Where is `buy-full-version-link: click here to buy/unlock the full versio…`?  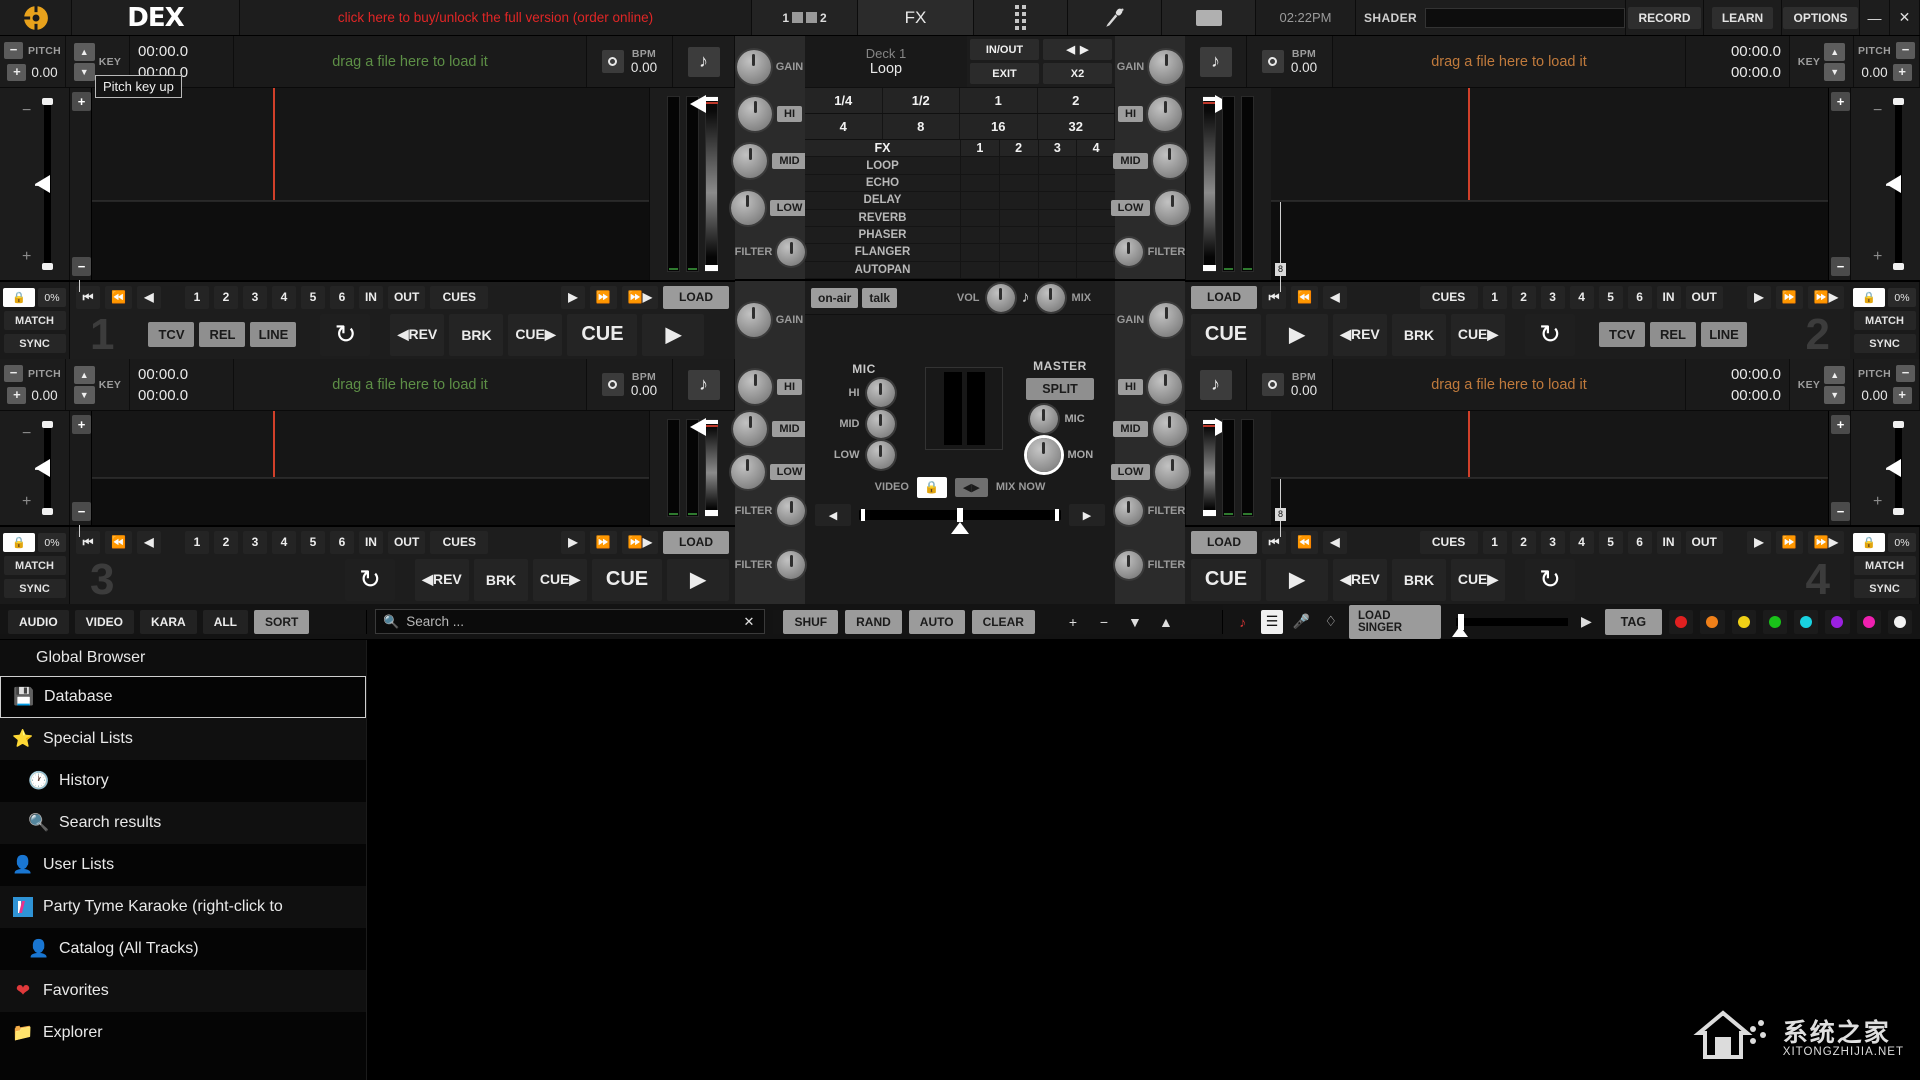
buy-full-version-link: click here to buy/unlock the full versio… is located at coordinates (496, 17).